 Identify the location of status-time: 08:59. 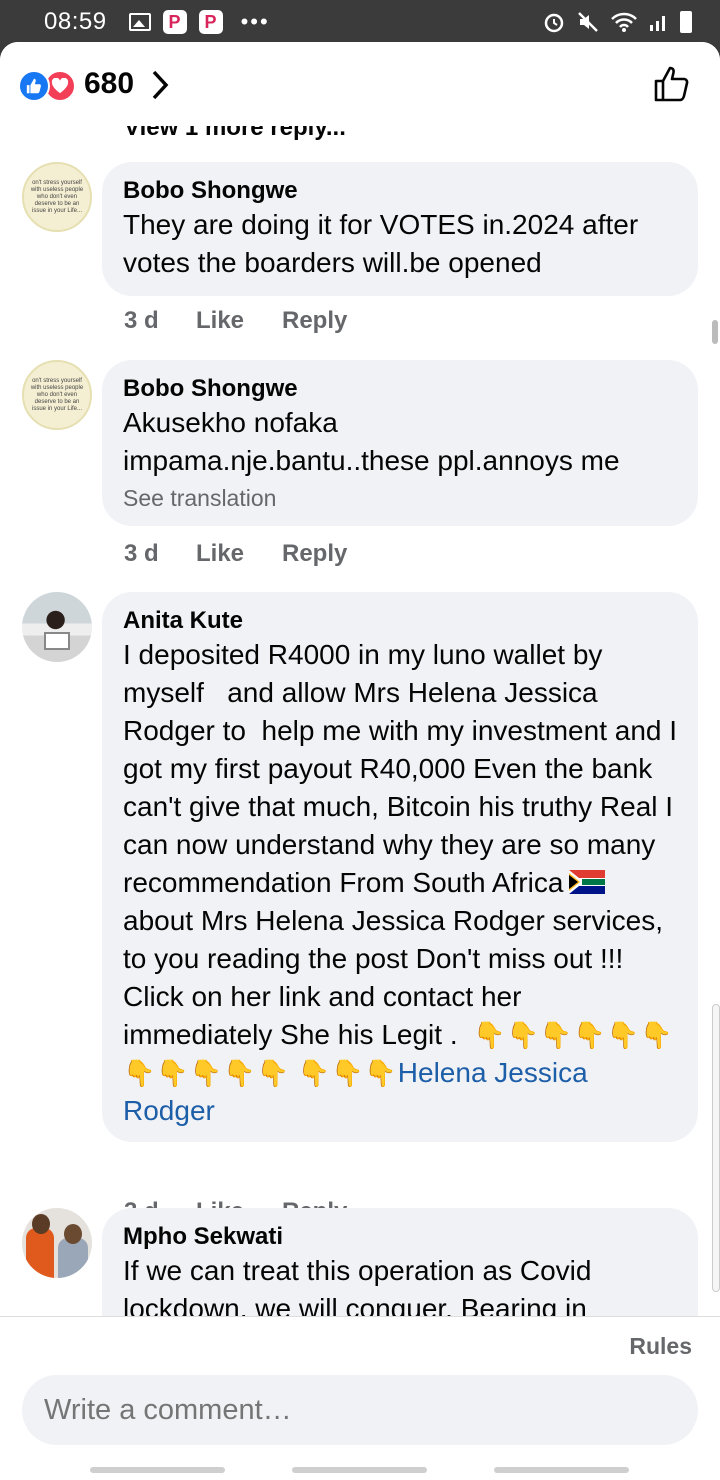
(75, 21).